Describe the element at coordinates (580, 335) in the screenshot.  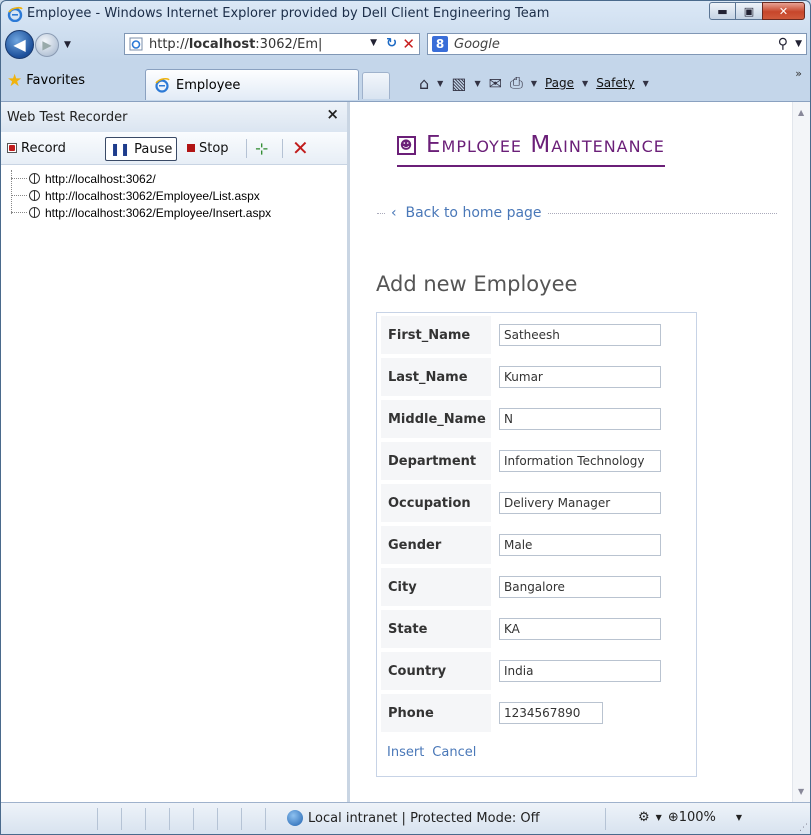
I see `first-name-input: Satheesh` at that location.